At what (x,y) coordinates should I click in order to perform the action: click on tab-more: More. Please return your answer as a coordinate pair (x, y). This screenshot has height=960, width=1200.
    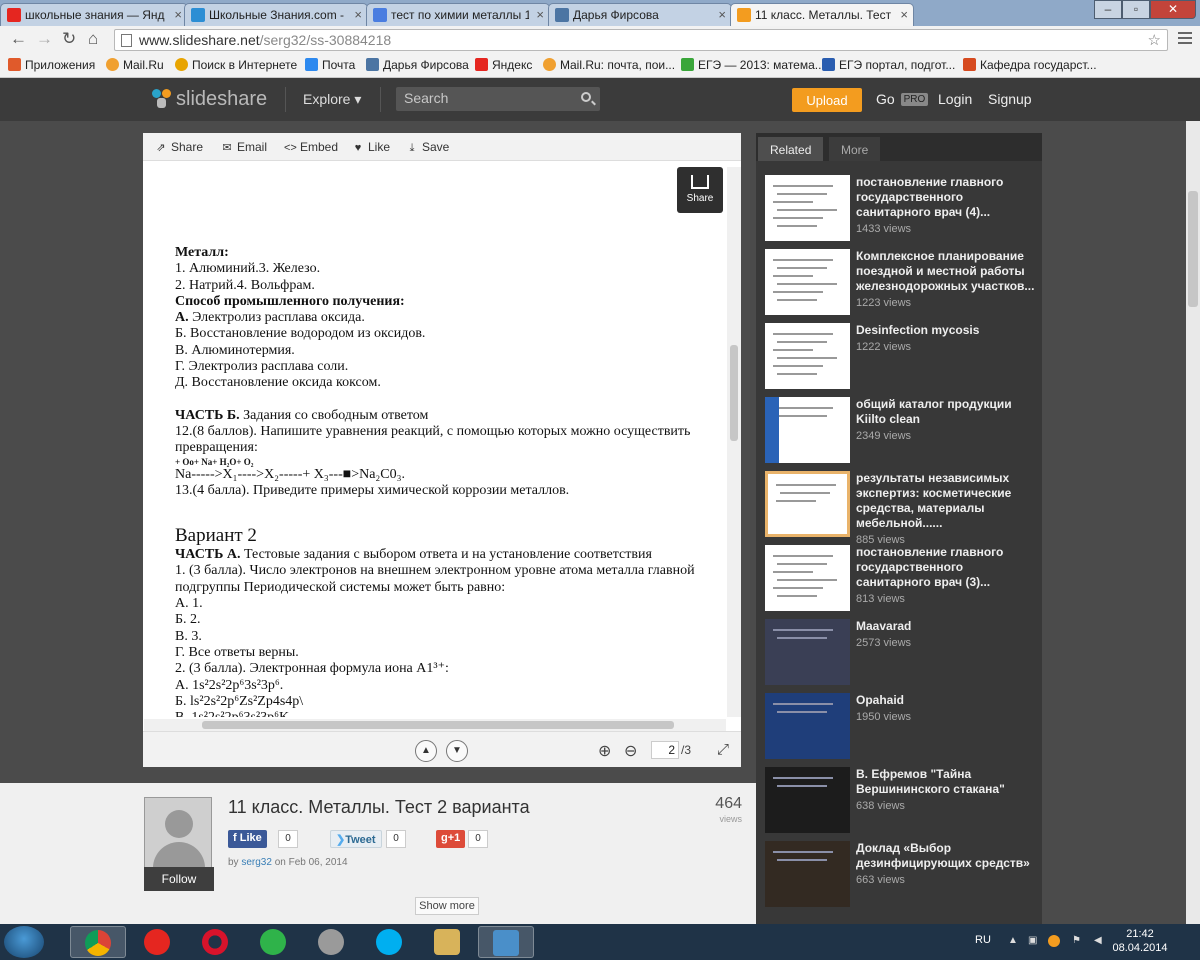
    Looking at the image, I should click on (855, 149).